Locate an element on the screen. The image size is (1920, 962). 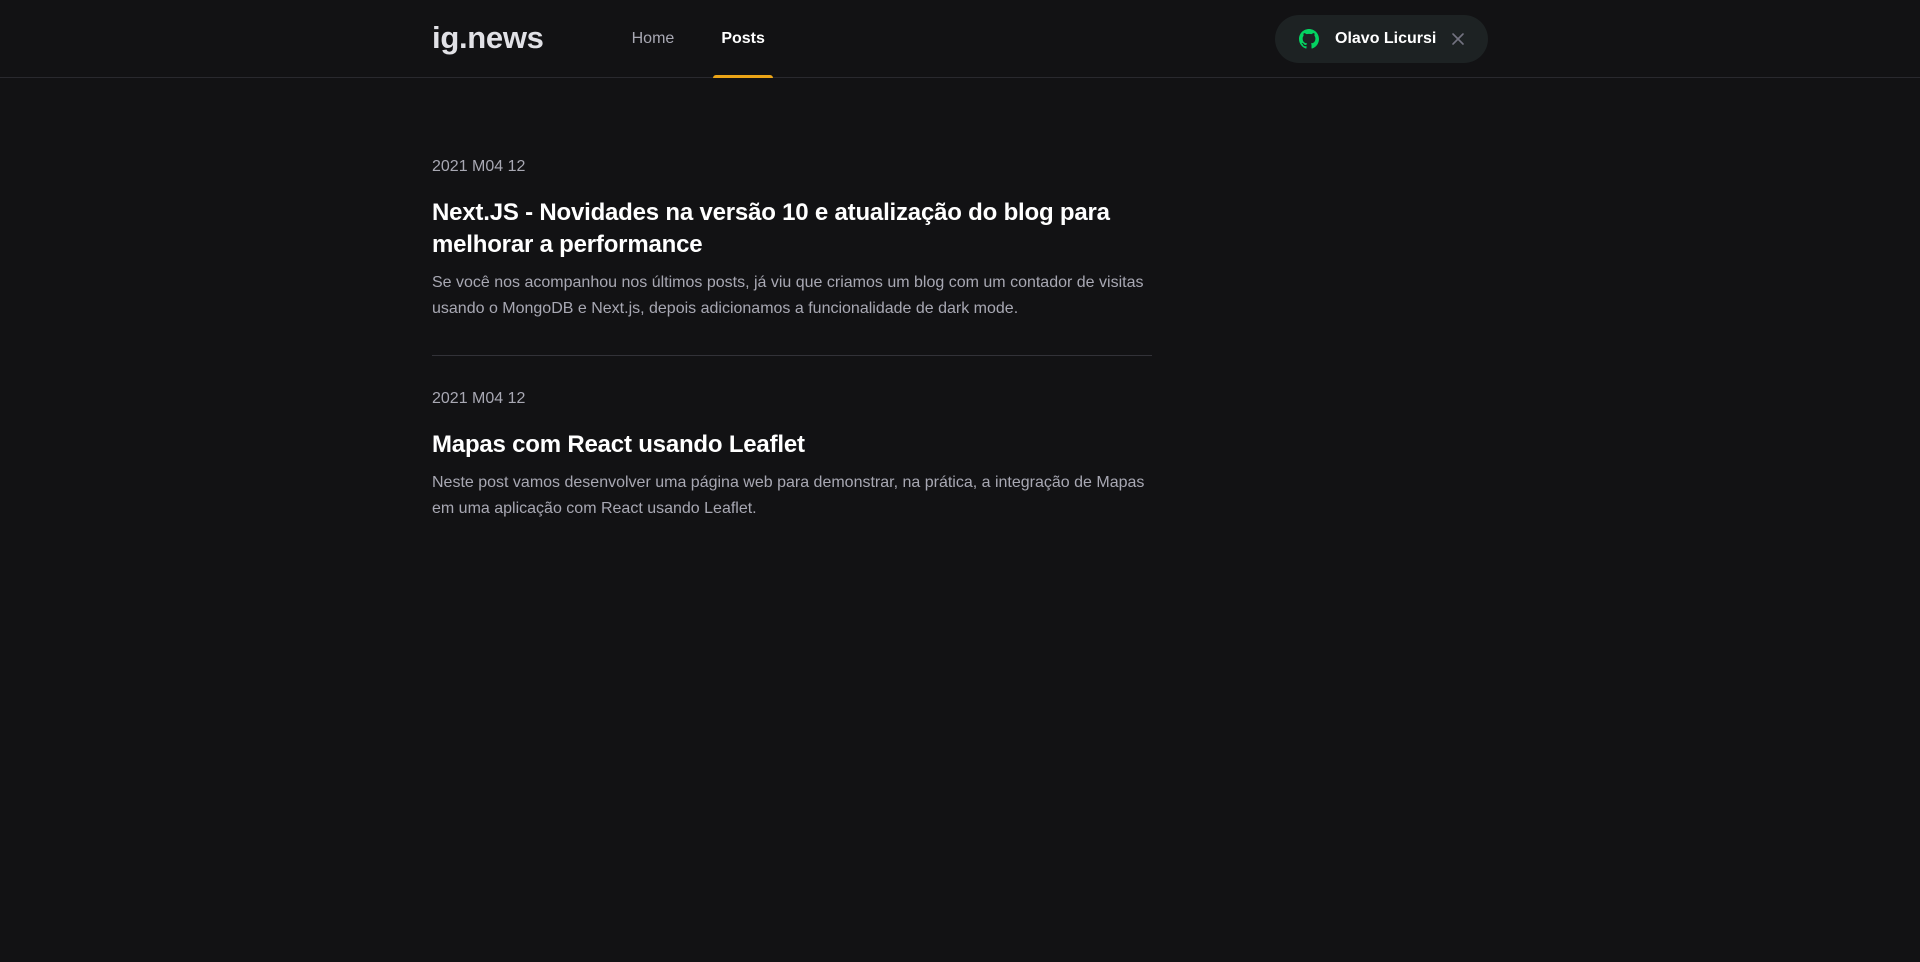
main-nav: Home Posts is located at coordinates (714, 39).